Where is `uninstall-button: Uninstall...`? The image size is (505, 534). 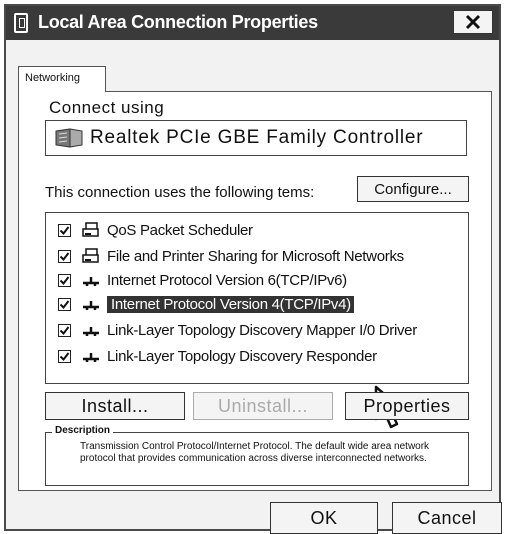 uninstall-button: Uninstall... is located at coordinates (263, 406).